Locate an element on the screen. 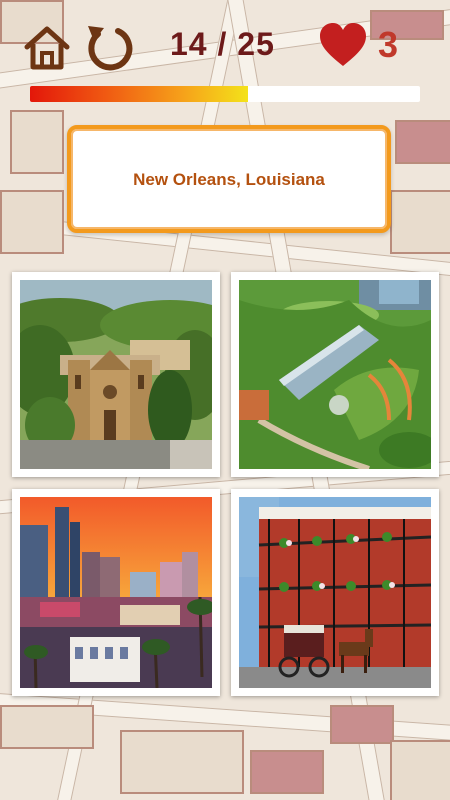 This screenshot has height=800, width=450. home-icon is located at coordinates (47, 48).